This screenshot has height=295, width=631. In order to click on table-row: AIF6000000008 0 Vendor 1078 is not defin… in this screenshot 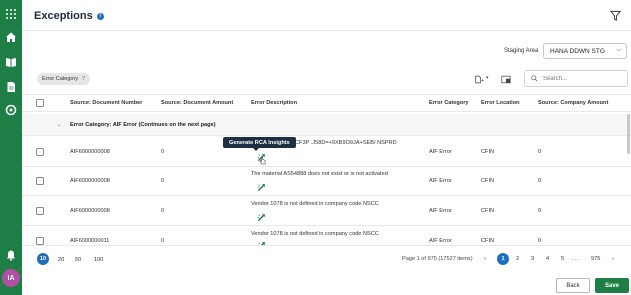, I will do `click(326, 211)`.